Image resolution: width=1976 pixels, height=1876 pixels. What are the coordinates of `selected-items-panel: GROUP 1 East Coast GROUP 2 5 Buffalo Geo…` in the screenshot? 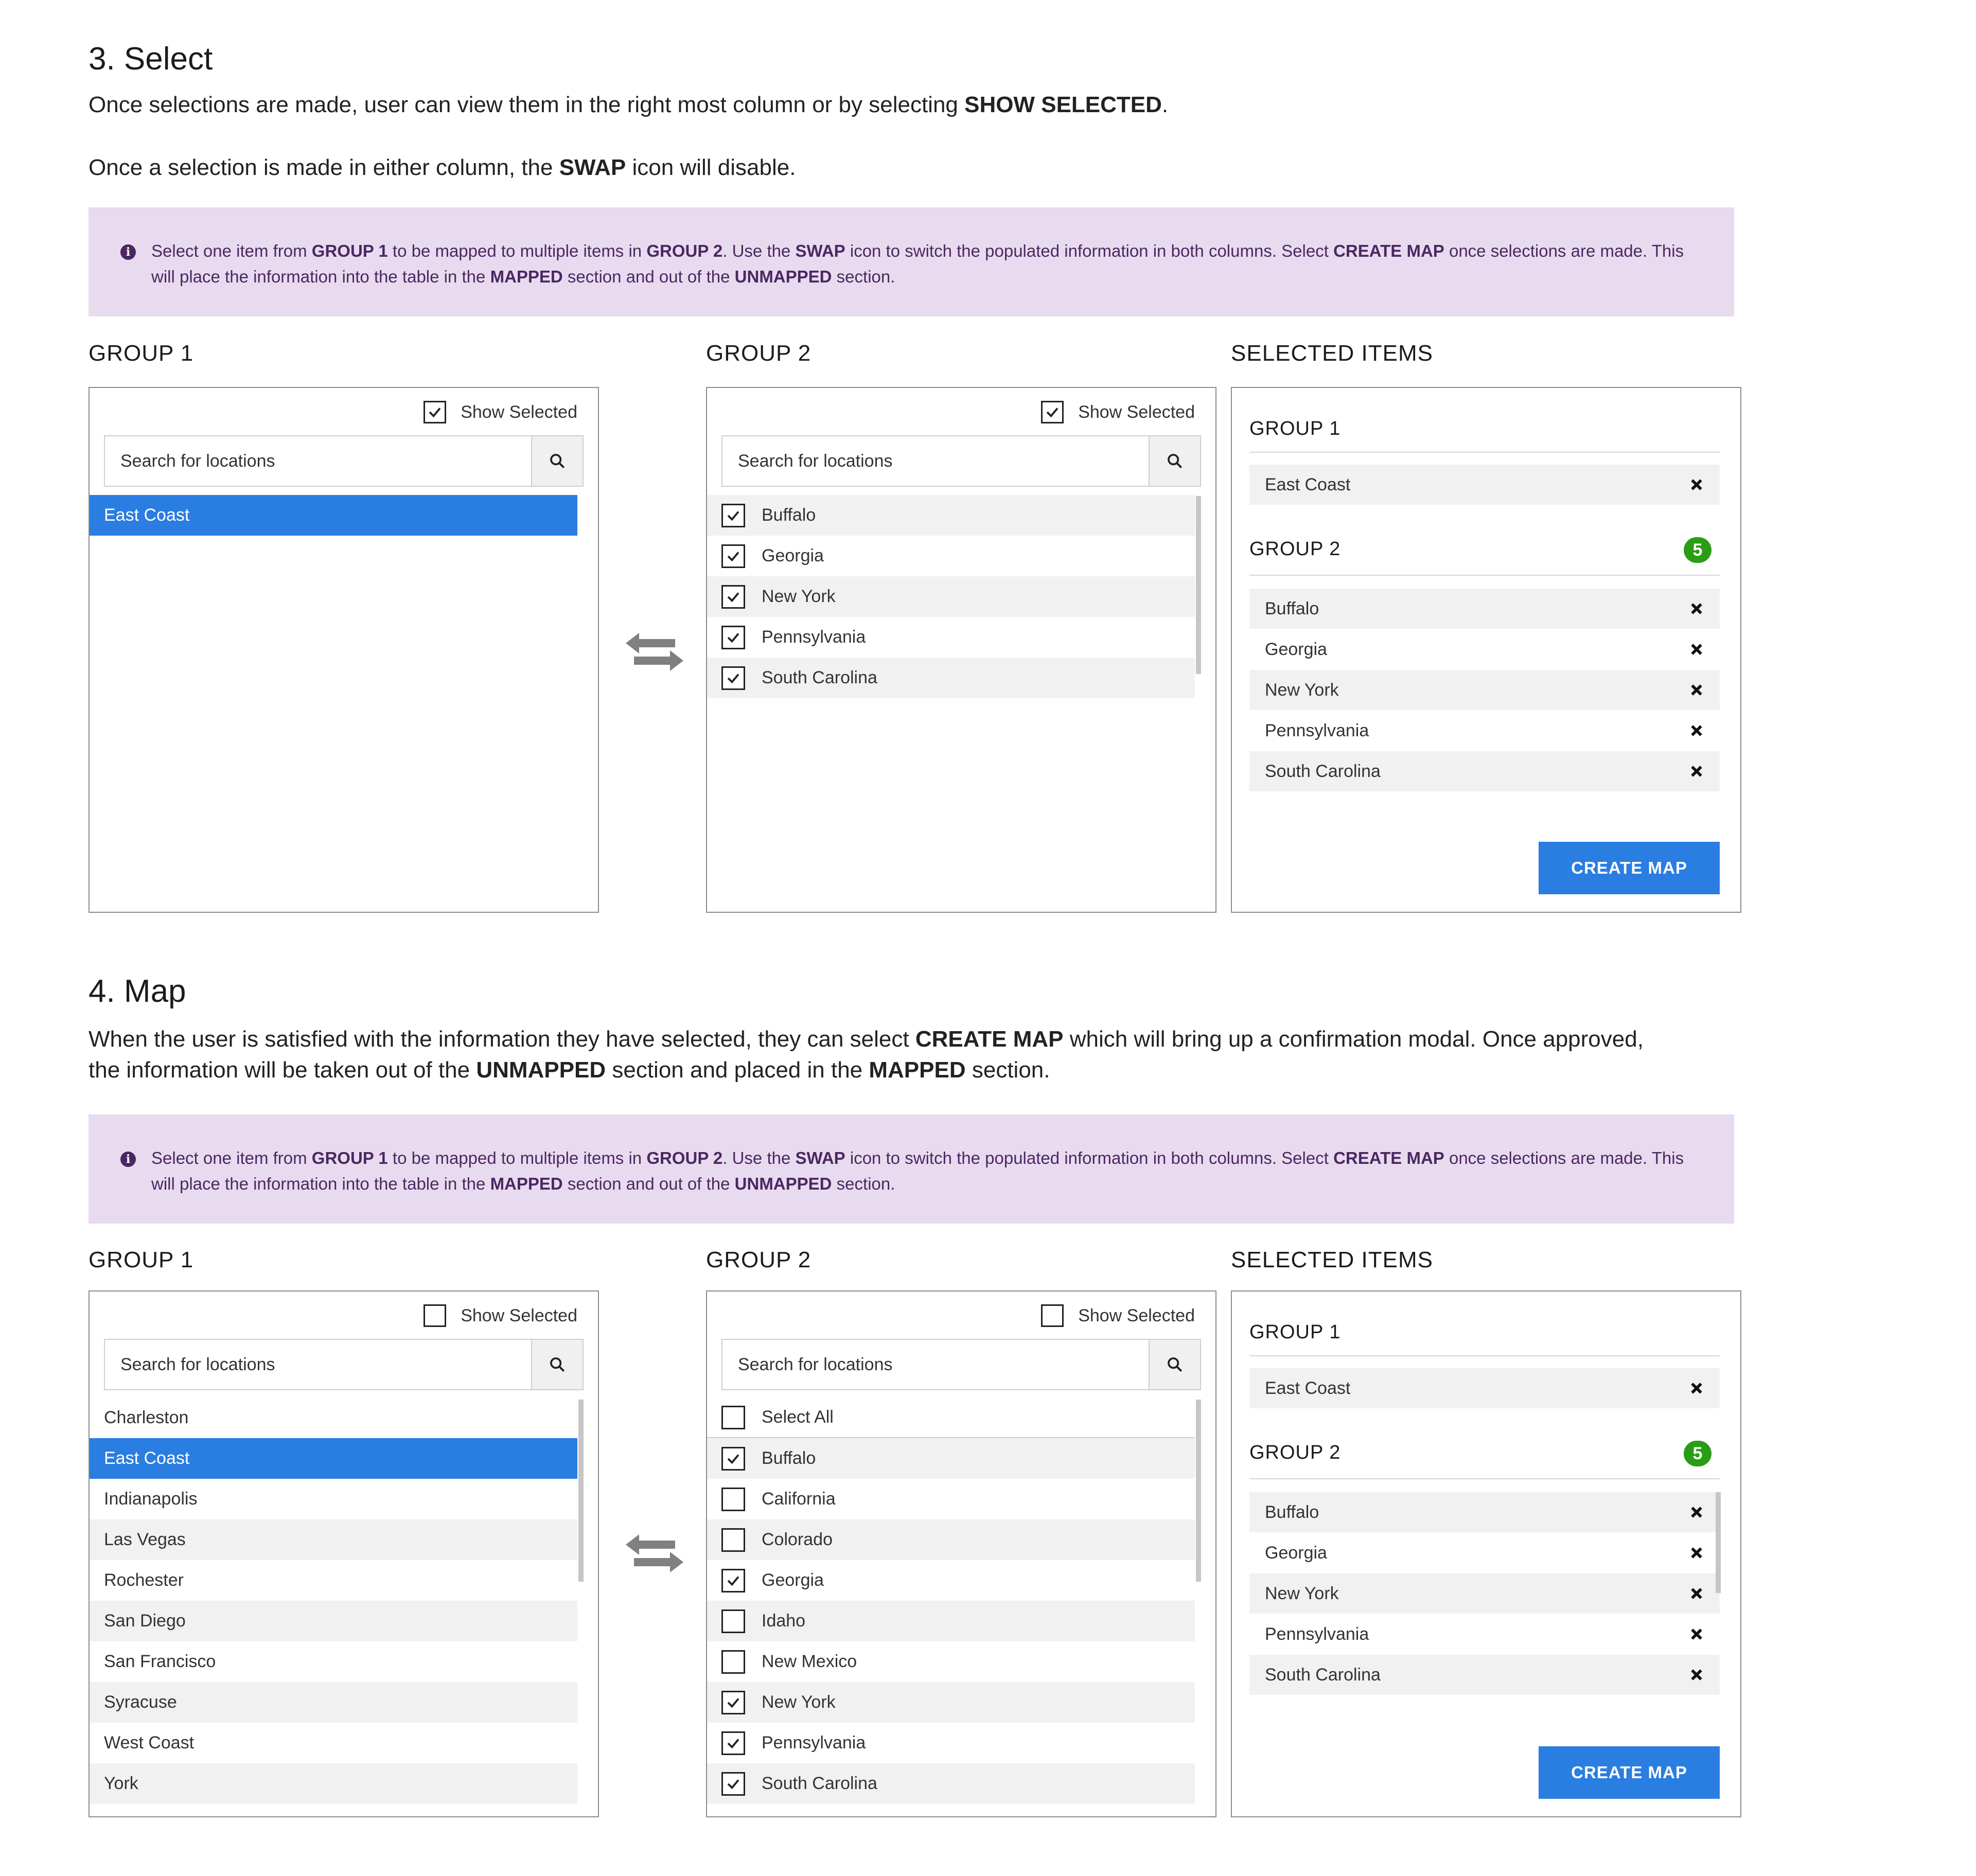 It's located at (1486, 1554).